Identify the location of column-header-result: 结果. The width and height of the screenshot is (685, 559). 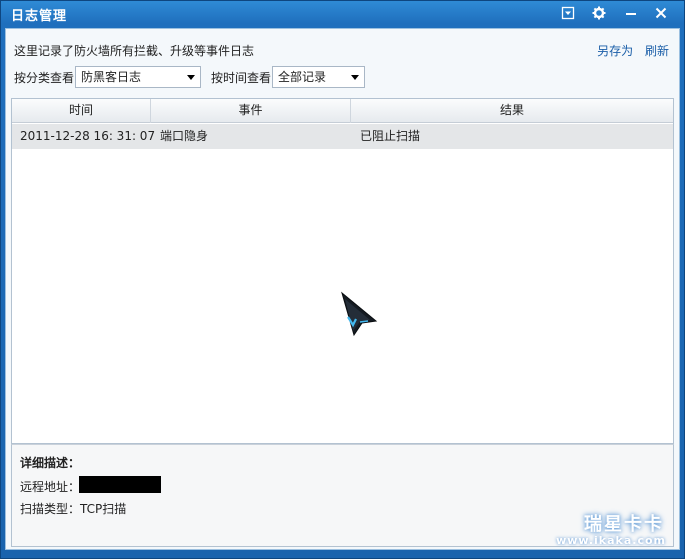
(512, 111).